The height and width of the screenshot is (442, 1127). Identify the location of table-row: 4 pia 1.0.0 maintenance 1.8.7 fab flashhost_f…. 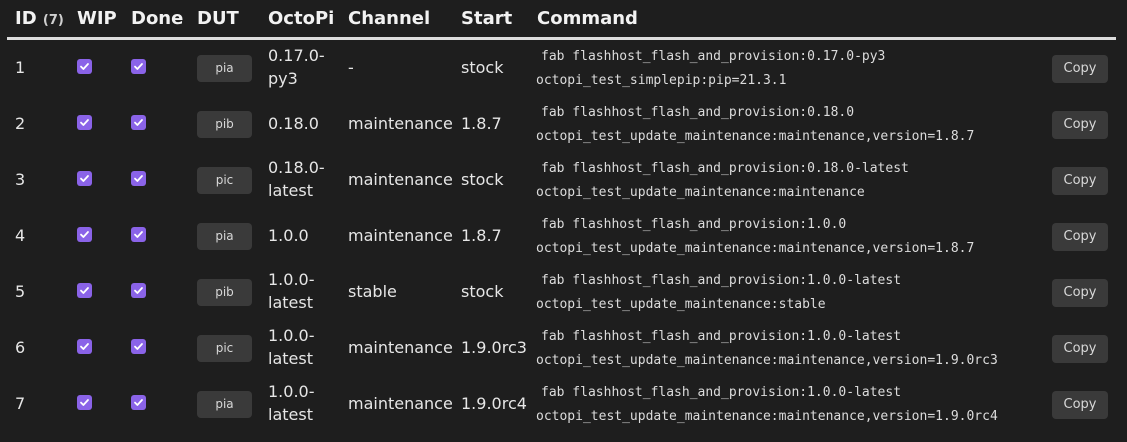
(563, 236).